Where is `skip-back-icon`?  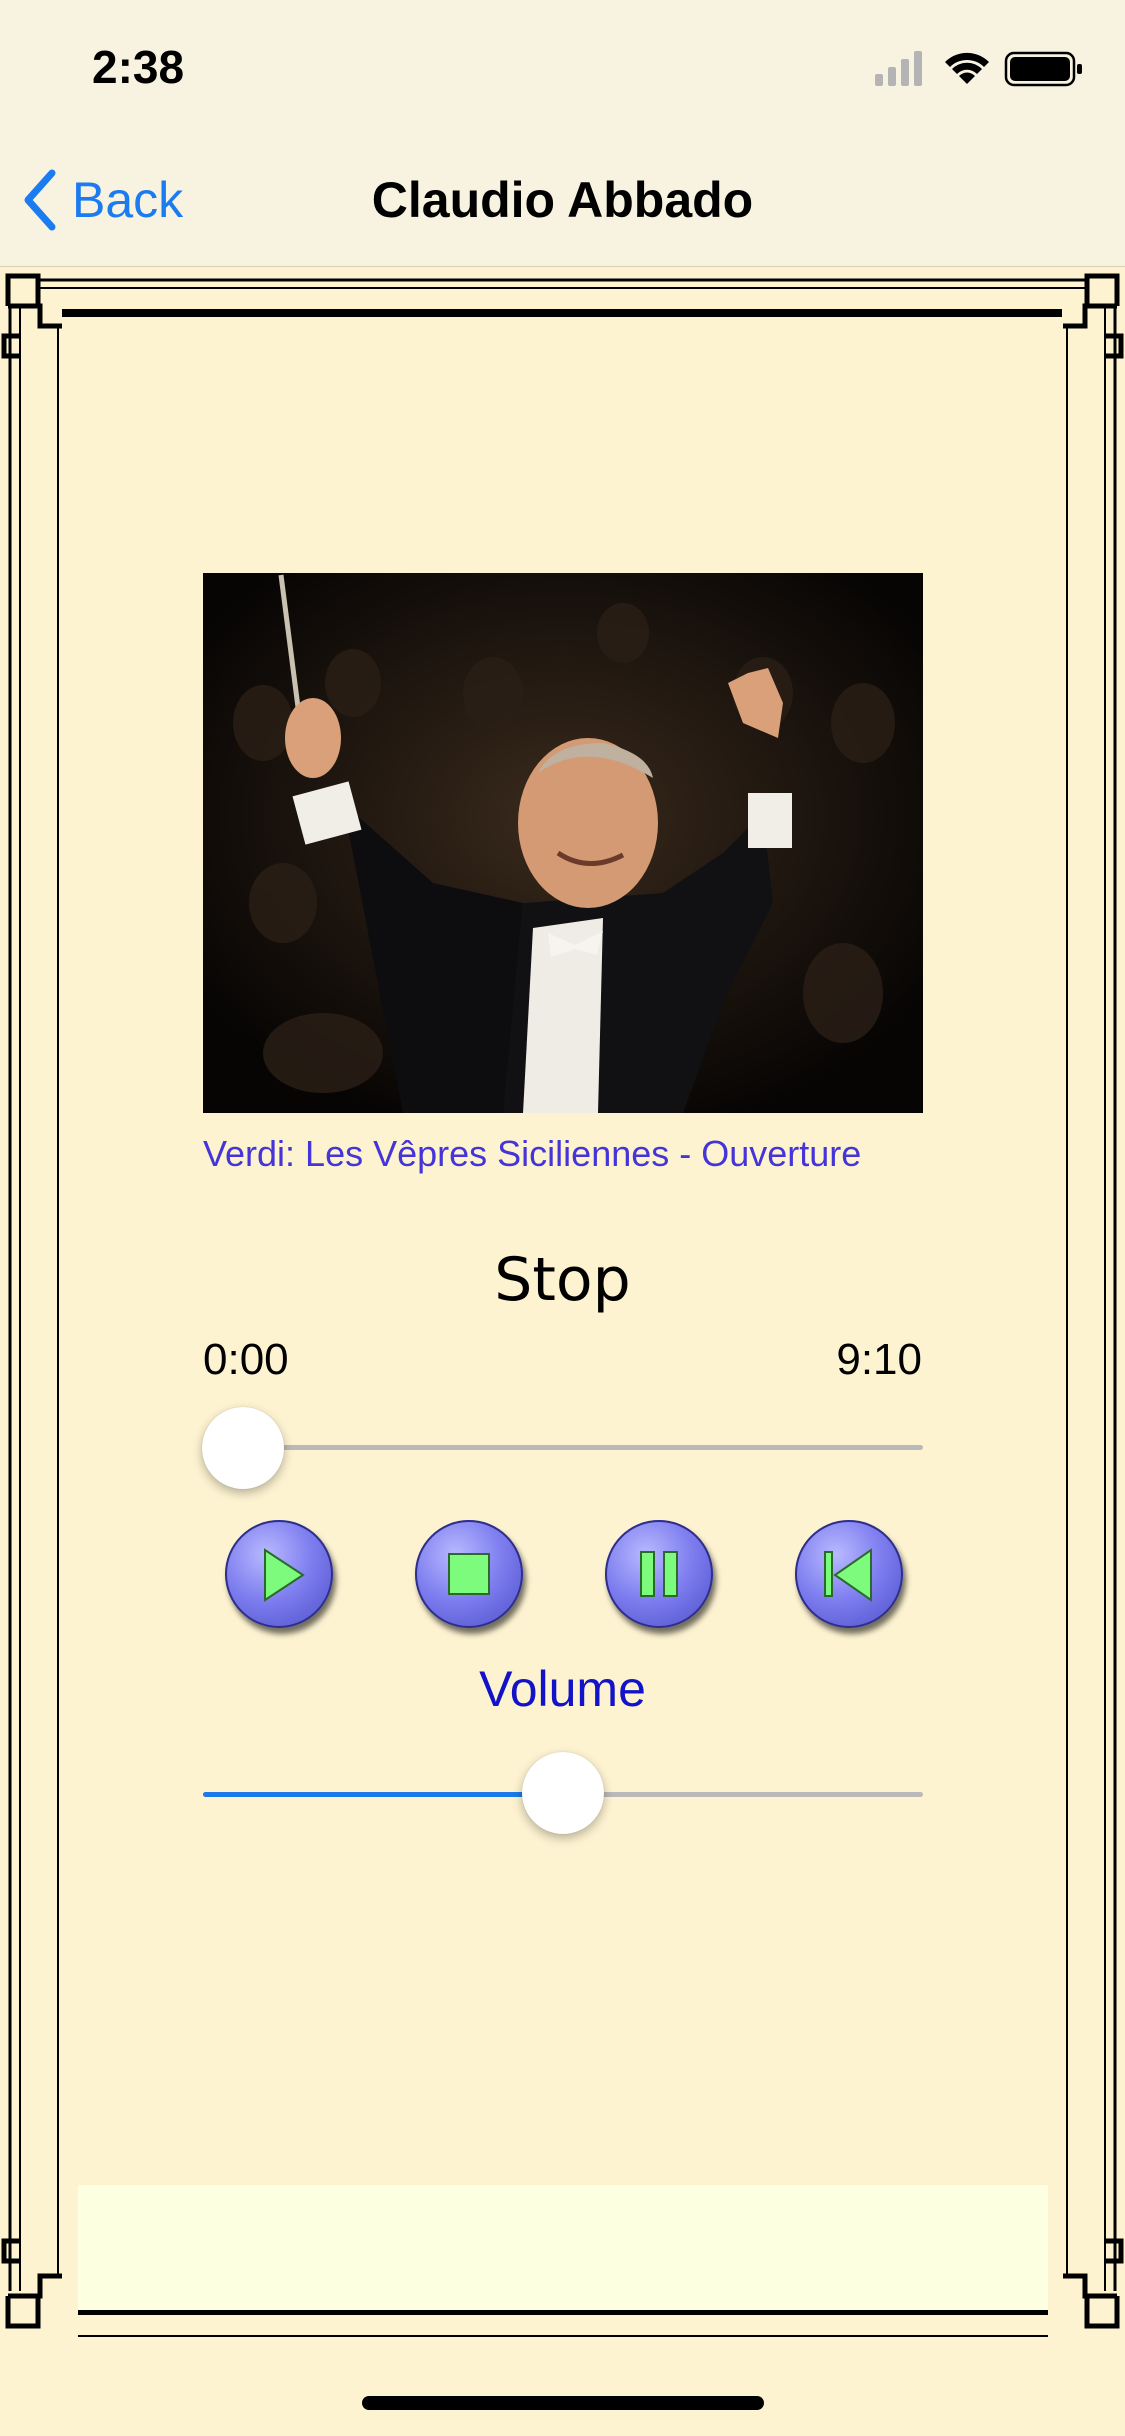
skip-back-icon is located at coordinates (848, 1575).